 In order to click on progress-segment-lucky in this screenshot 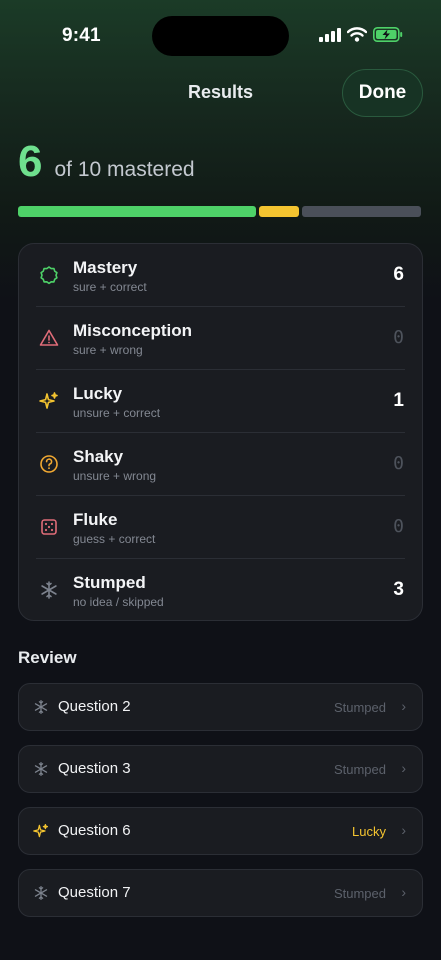, I will do `click(279, 211)`.